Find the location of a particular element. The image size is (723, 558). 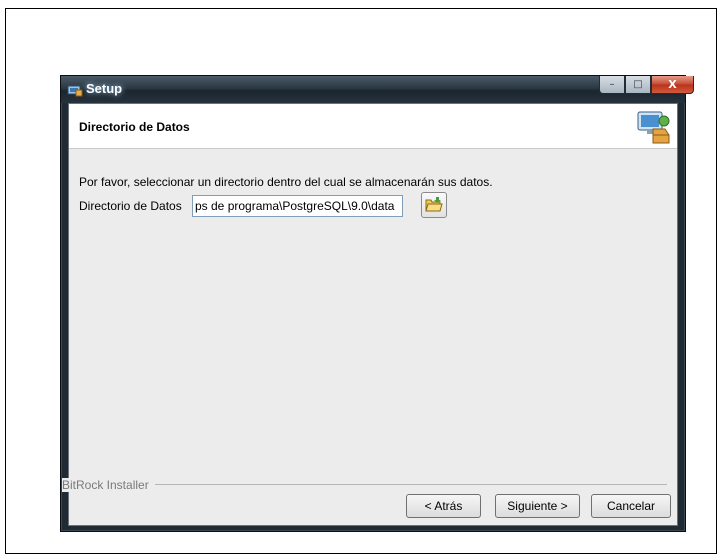

title-bar: Setup – □ X is located at coordinates (377, 89).